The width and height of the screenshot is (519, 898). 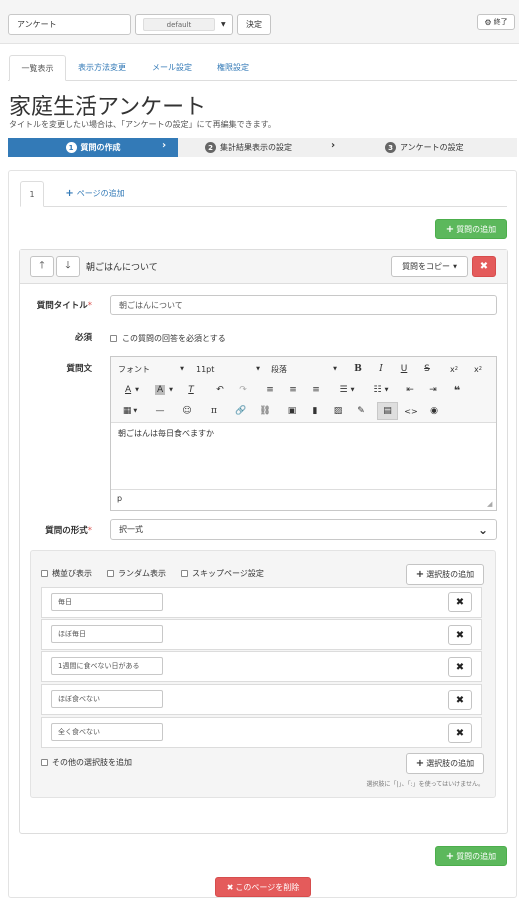 What do you see at coordinates (100, 147) in the screenshot?
I see `step-1-label: 質問の作成` at bounding box center [100, 147].